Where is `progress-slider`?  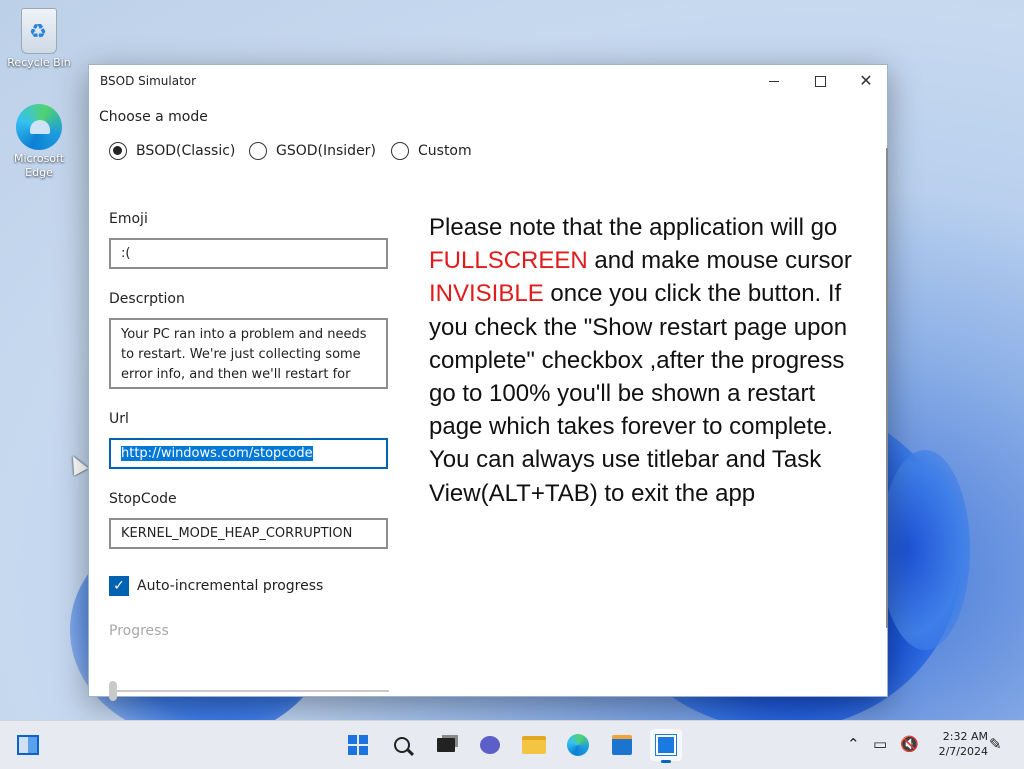
progress-slider is located at coordinates (249, 691).